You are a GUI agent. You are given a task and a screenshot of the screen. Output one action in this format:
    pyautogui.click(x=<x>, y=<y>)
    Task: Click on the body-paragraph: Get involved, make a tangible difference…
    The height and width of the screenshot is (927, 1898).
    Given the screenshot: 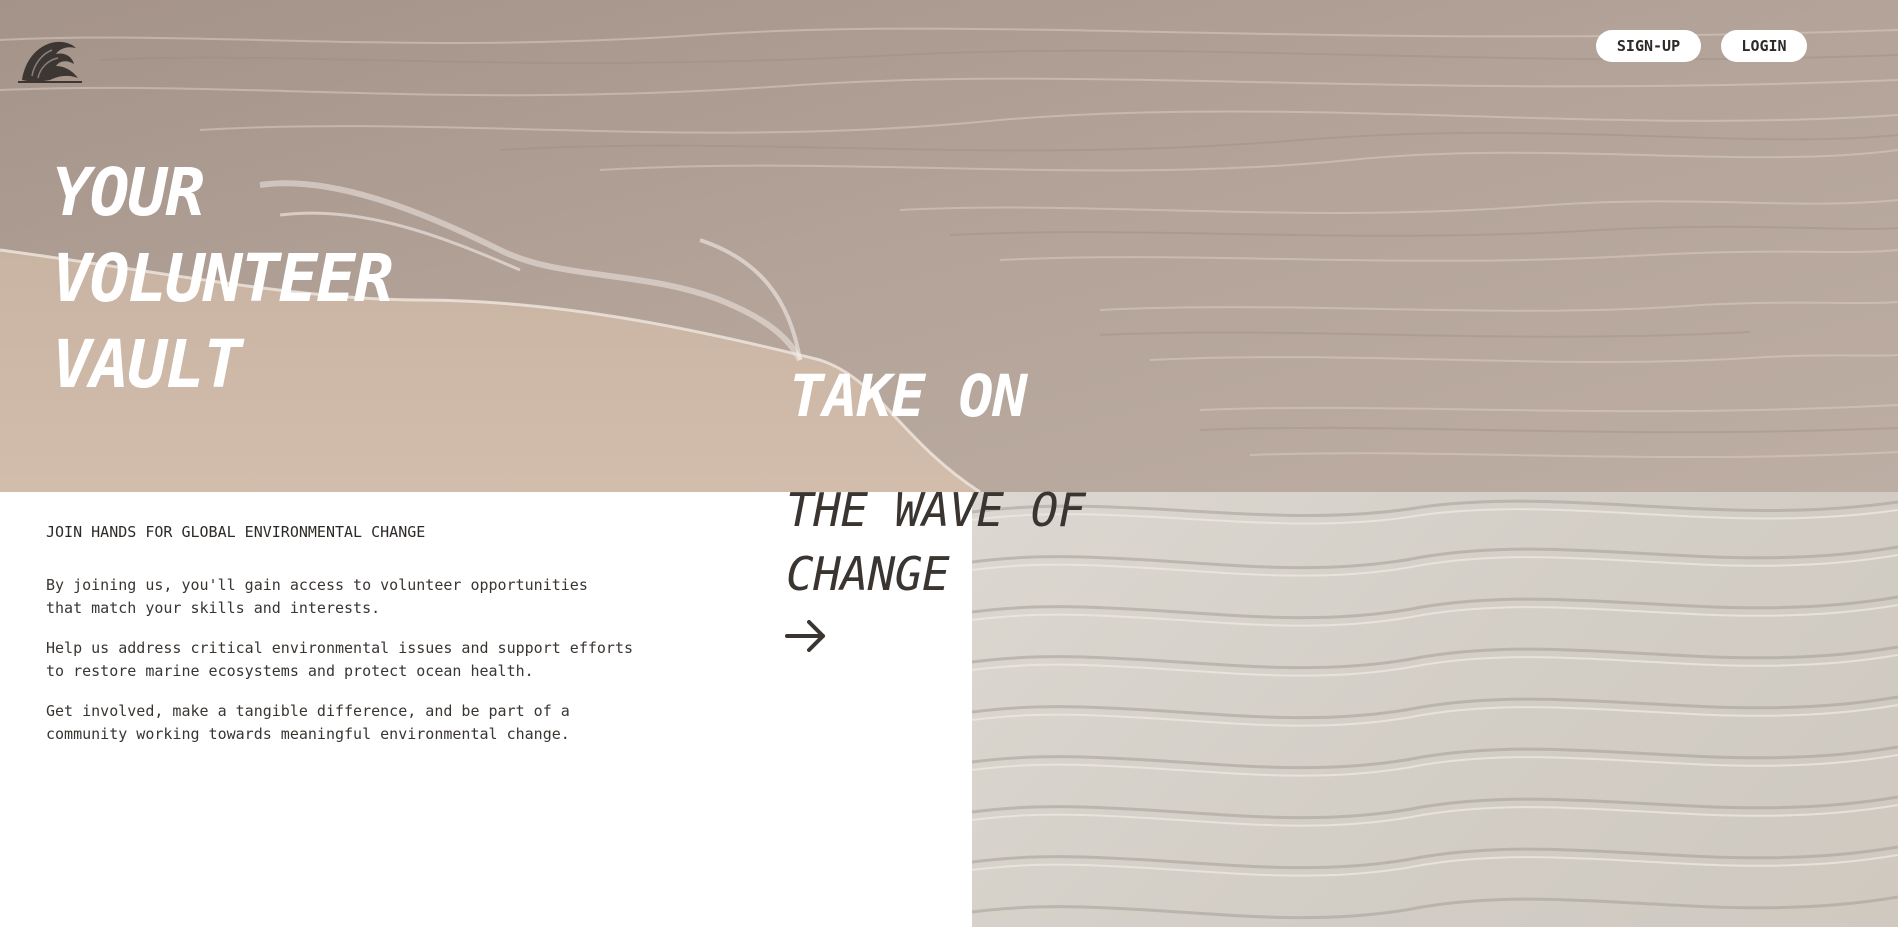 What is the action you would take?
    pyautogui.click(x=308, y=722)
    